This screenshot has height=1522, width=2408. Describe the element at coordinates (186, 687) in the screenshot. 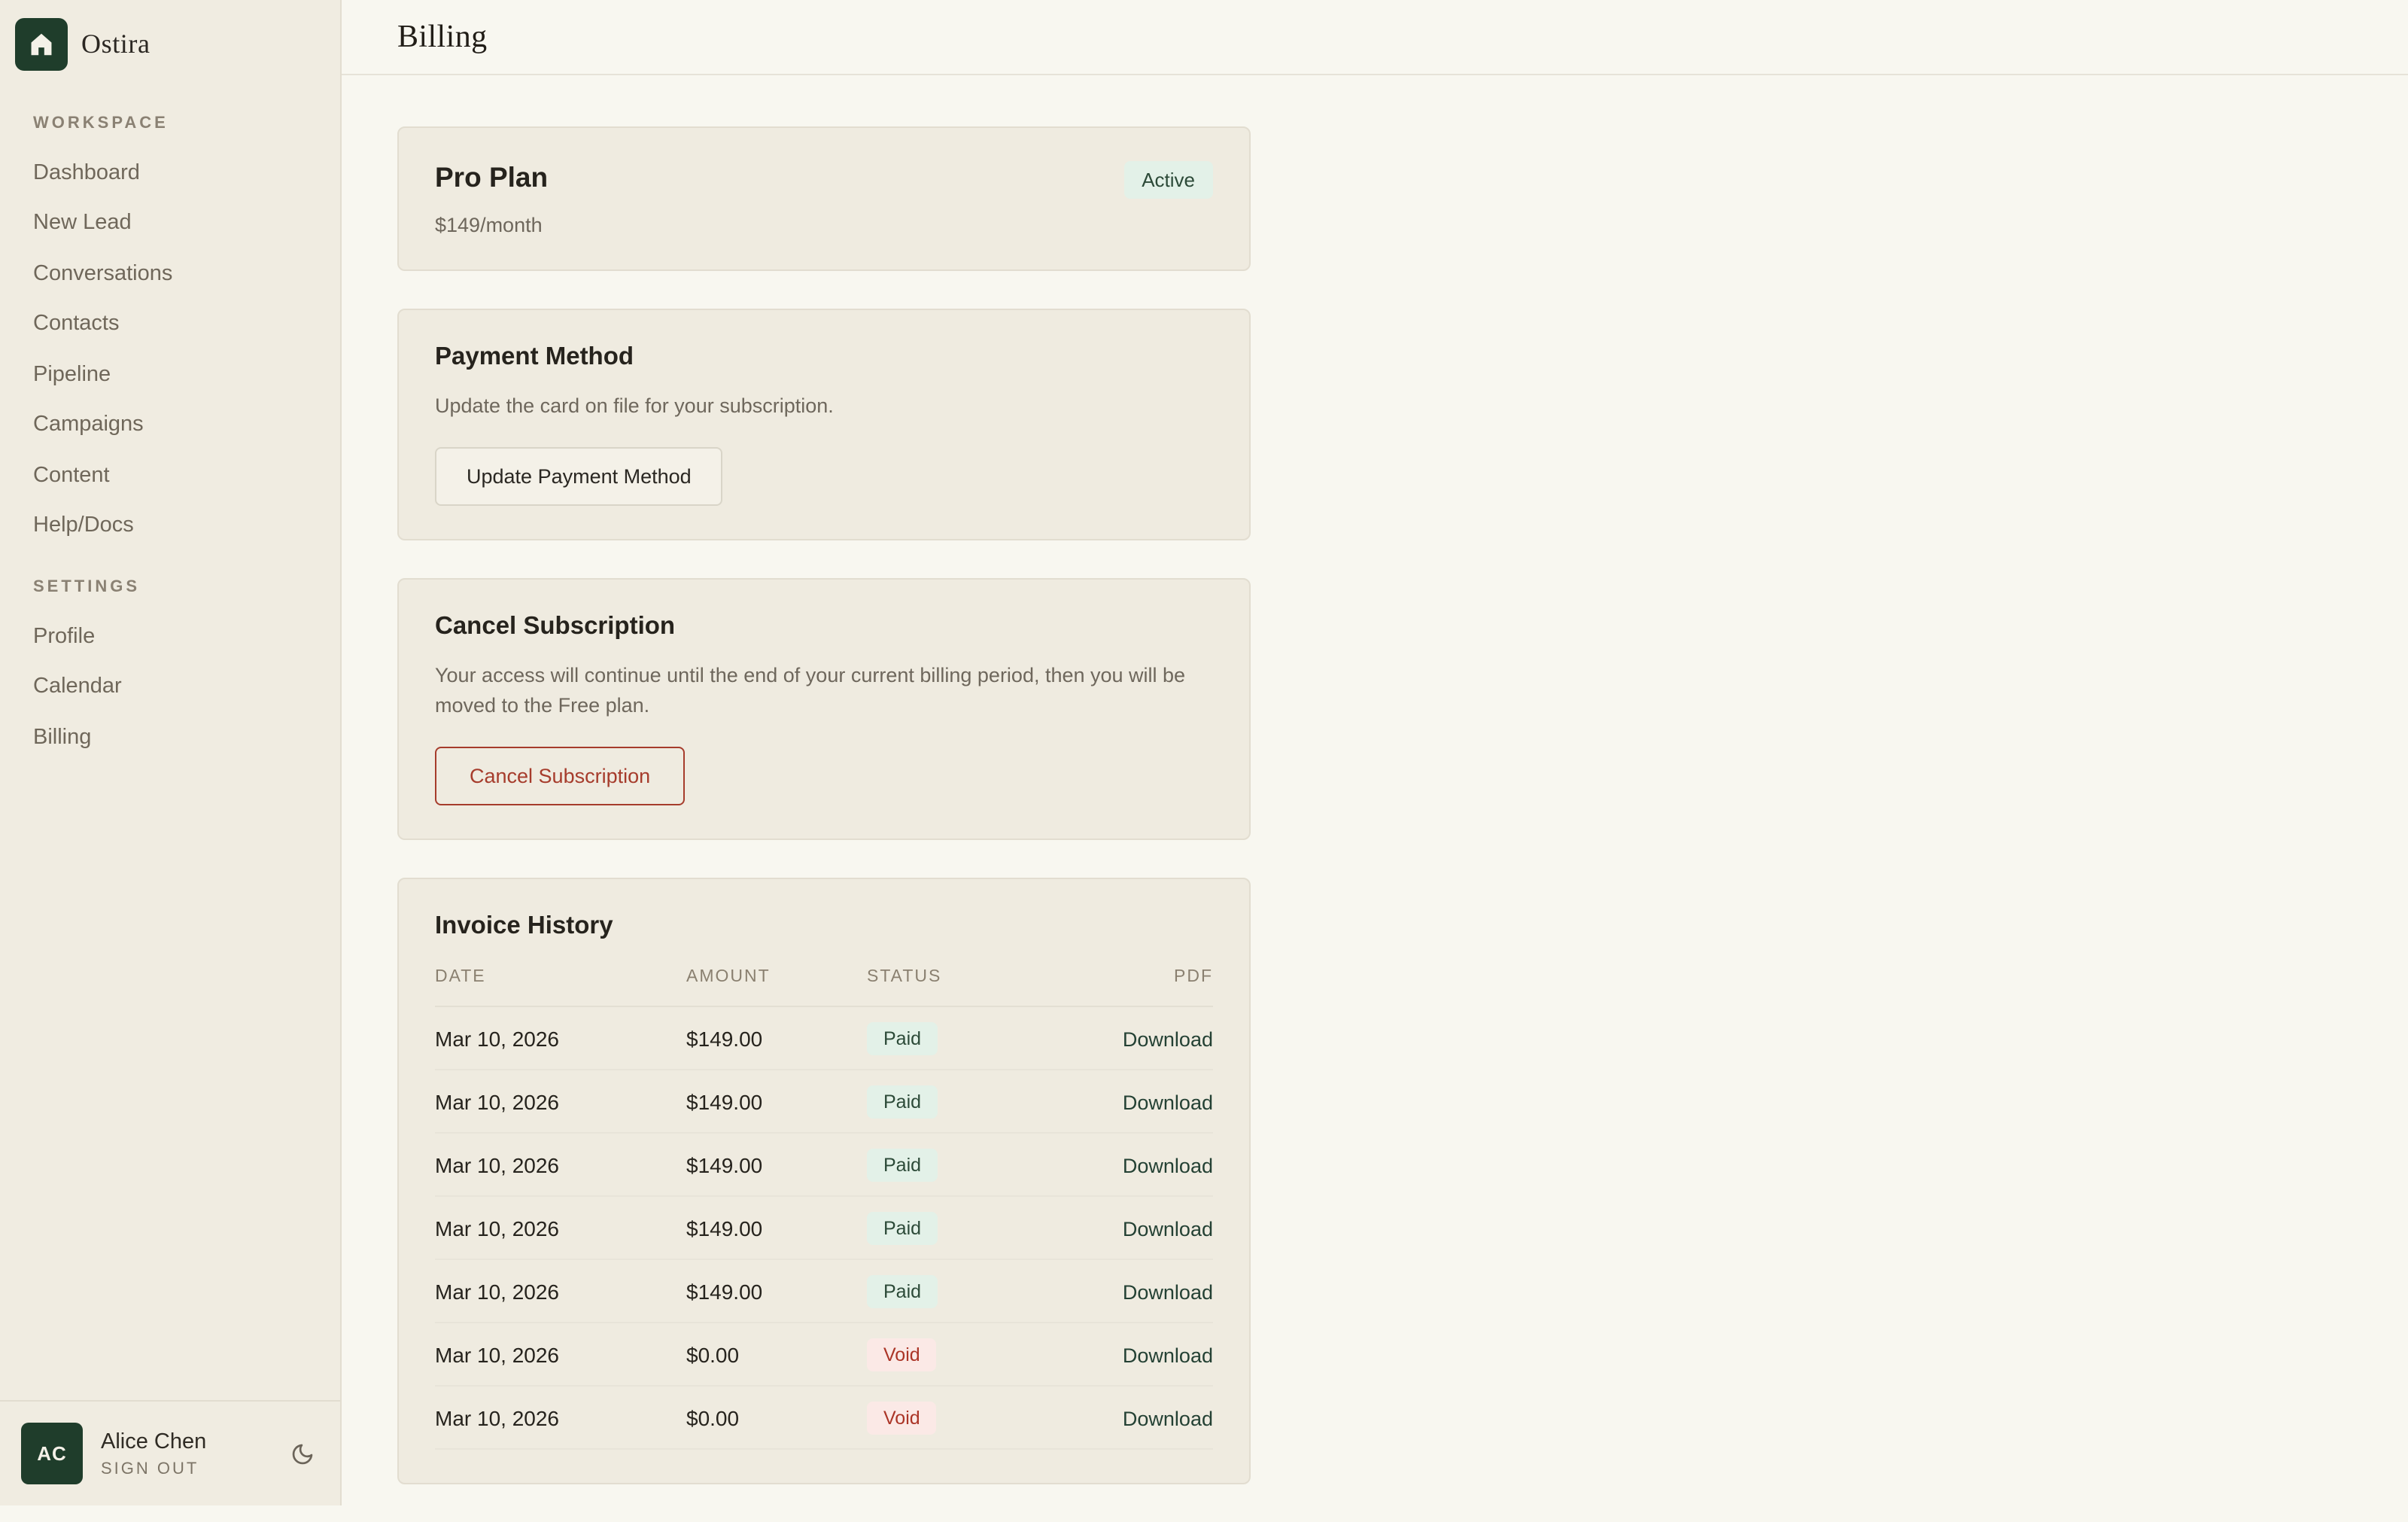

I see `sidebar-item-calendar: Calendar` at that location.